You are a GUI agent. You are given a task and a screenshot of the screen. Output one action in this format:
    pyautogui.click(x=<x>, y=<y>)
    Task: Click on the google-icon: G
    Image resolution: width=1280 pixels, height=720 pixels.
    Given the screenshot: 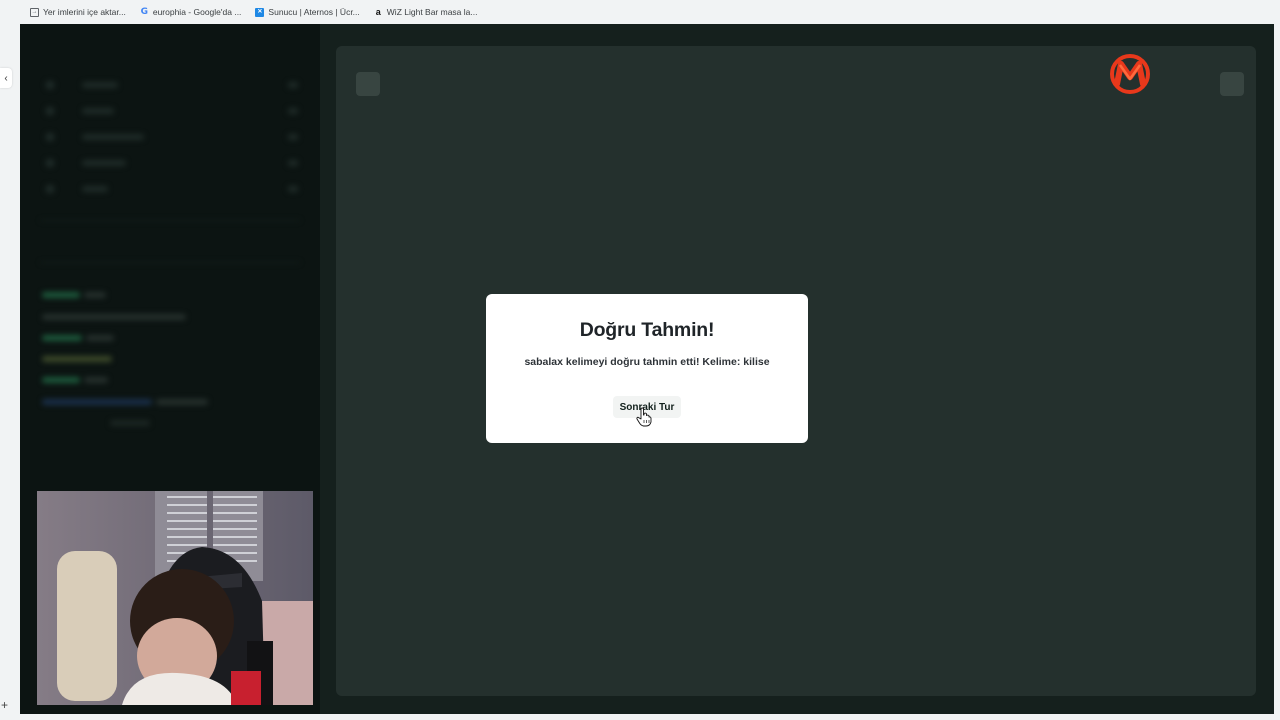 What is the action you would take?
    pyautogui.click(x=144, y=11)
    